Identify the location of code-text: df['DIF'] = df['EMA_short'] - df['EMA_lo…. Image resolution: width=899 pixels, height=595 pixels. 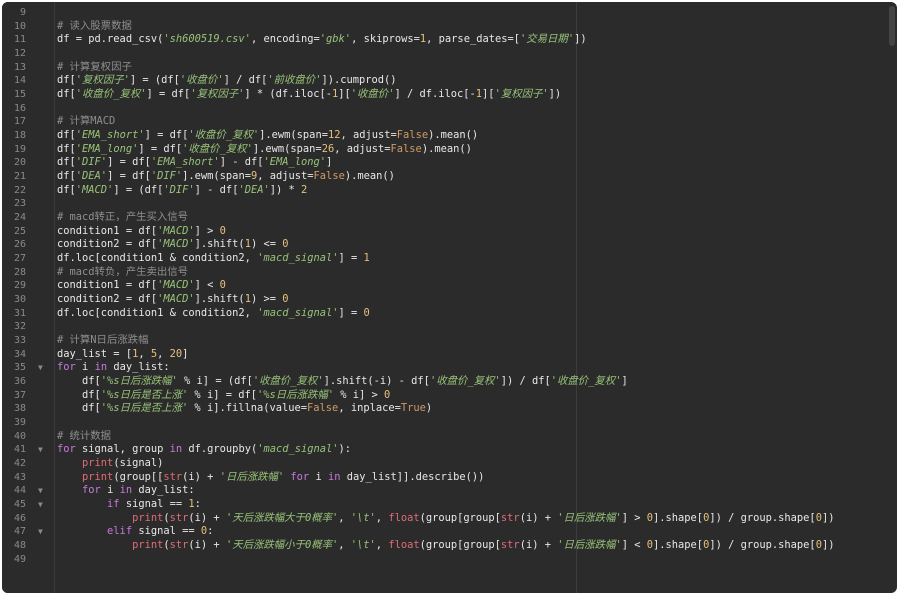
(194, 162).